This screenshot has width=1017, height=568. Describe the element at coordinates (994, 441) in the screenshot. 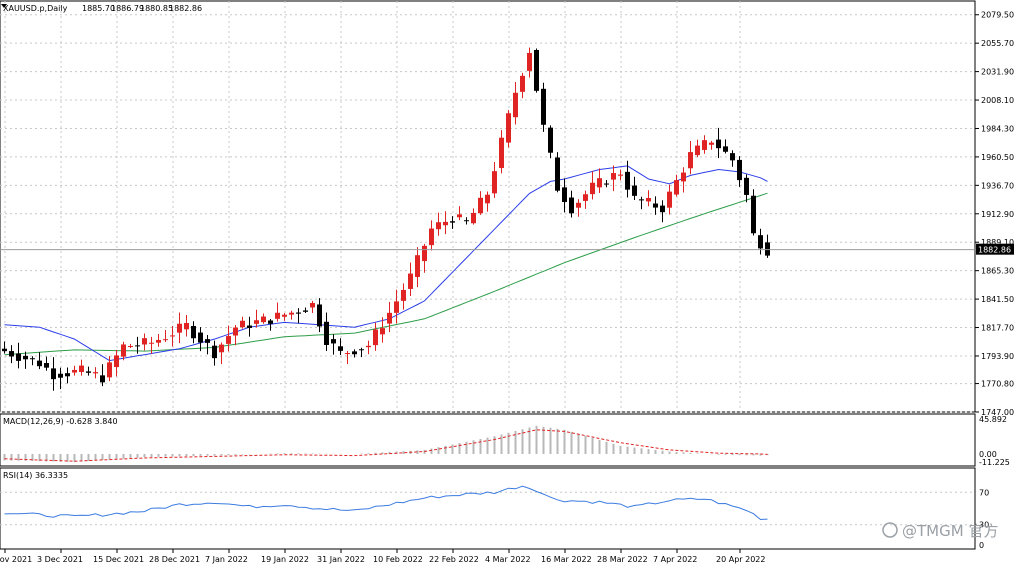

I see `macd-axis: 45.8920.00-11.225` at that location.